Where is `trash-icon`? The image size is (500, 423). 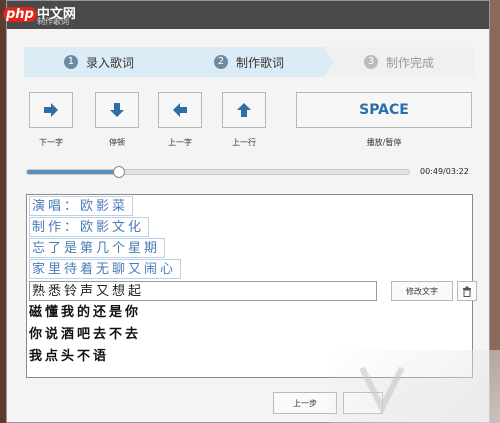
trash-icon is located at coordinates (467, 291).